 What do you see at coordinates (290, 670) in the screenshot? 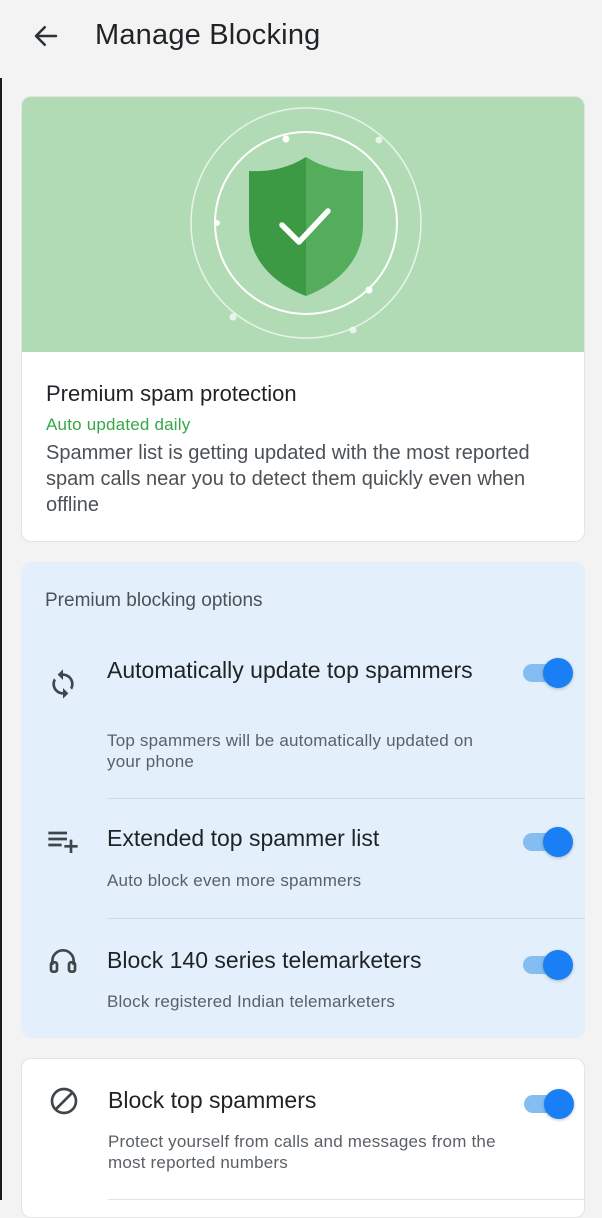
I see `setting-title: Automatically update top spammers` at bounding box center [290, 670].